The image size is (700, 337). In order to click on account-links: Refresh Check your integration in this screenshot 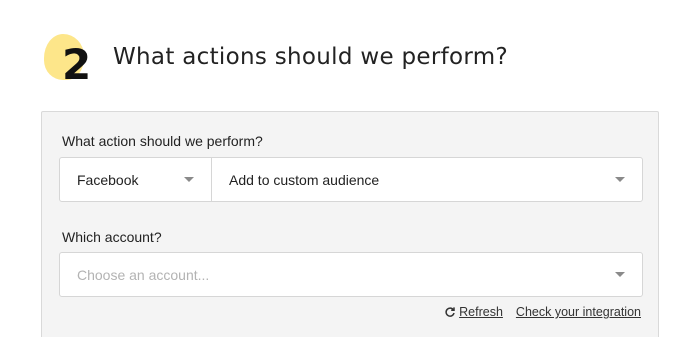, I will do `click(542, 312)`.